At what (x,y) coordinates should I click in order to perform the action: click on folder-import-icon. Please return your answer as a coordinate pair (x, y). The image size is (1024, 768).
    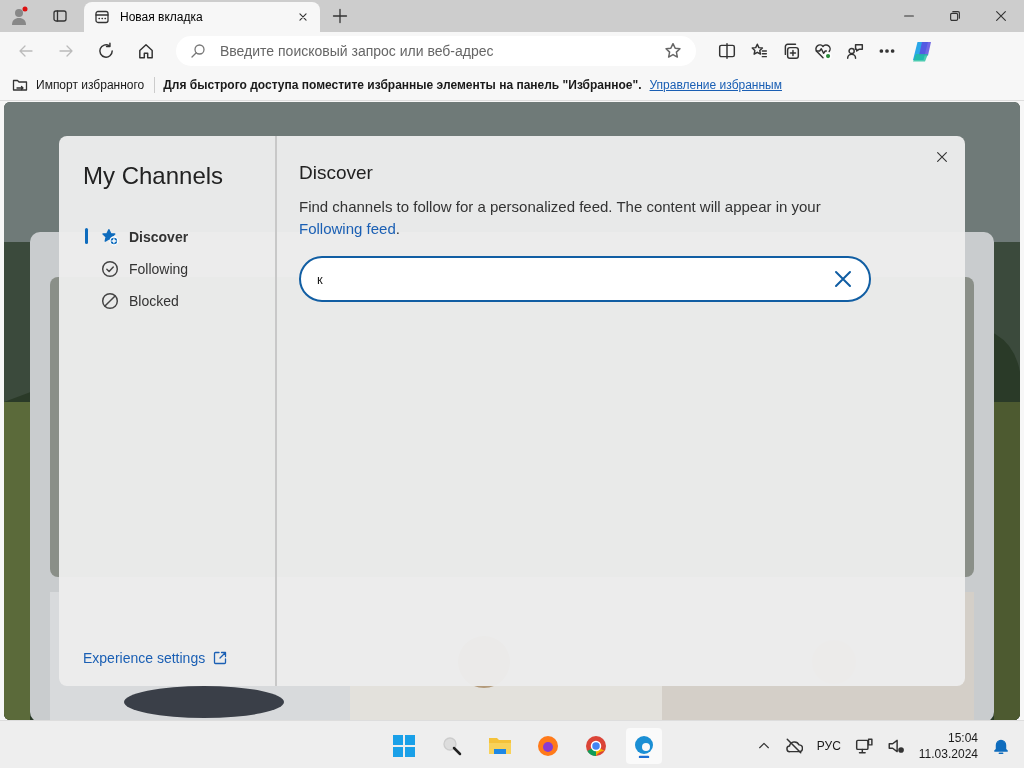
    Looking at the image, I should click on (20, 85).